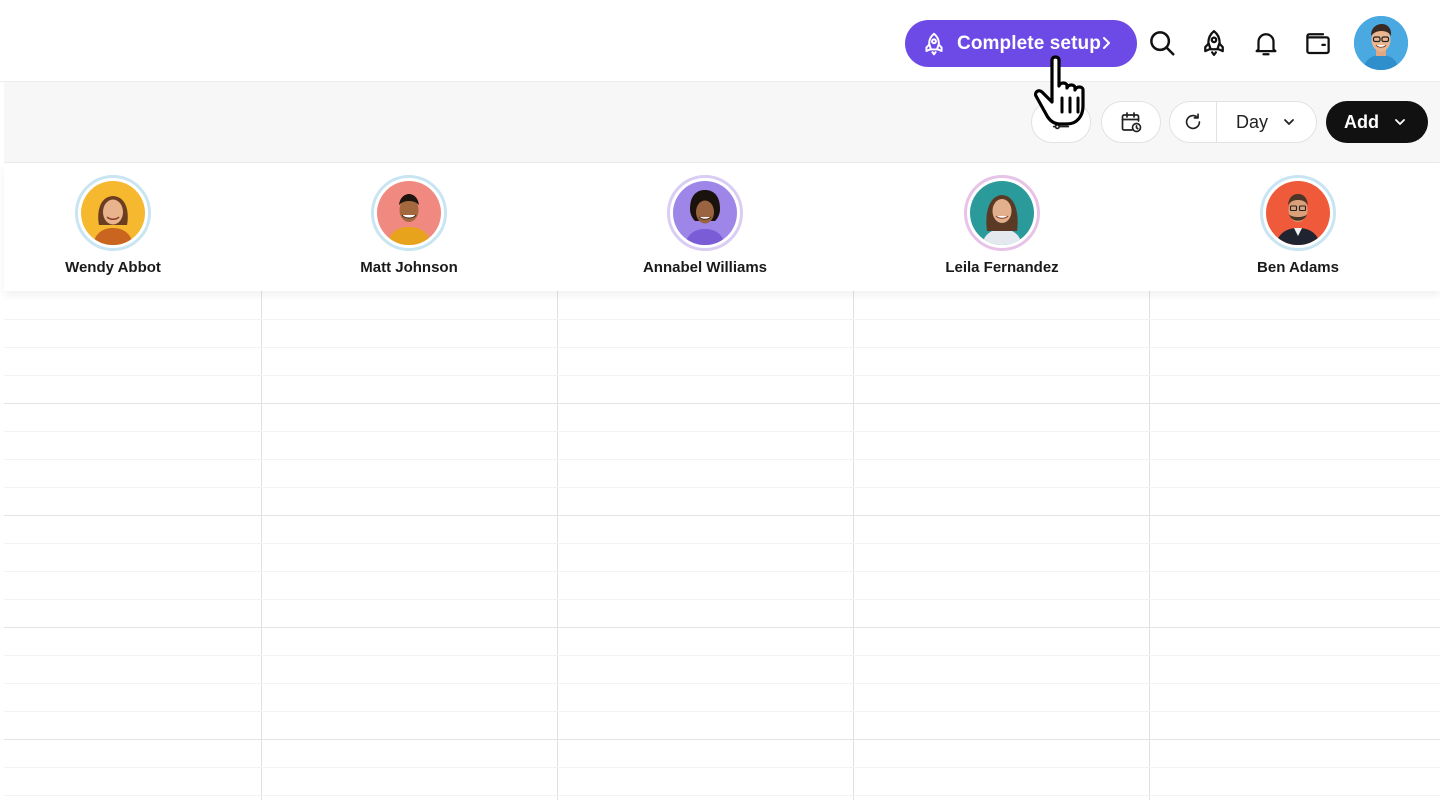 The width and height of the screenshot is (1440, 800). I want to click on staff-column-header: Leila Fernandez, so click(1002, 227).